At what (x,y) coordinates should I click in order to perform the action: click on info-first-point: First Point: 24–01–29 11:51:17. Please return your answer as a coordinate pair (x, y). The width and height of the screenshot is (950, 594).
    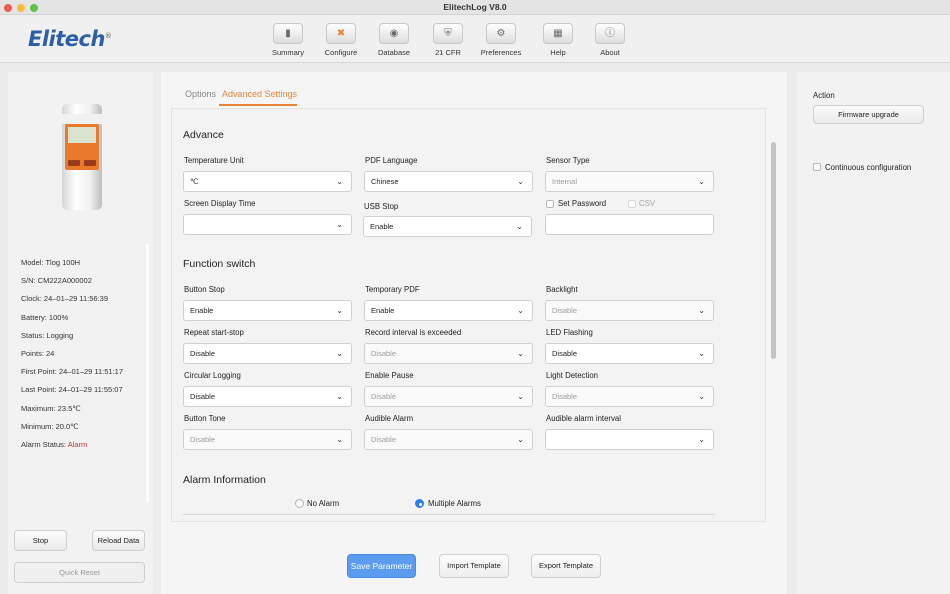
    Looking at the image, I should click on (72, 372).